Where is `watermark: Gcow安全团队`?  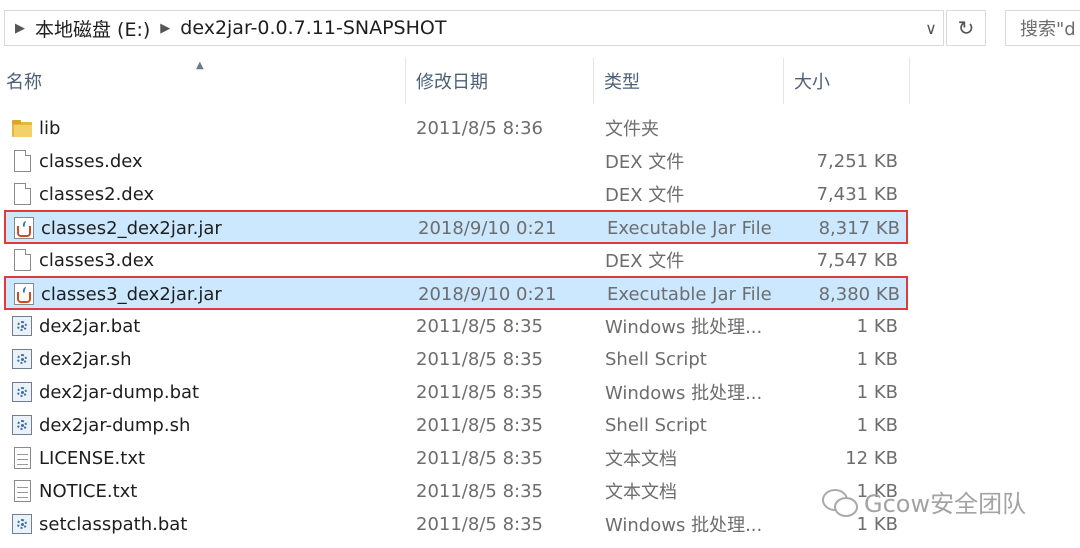 watermark: Gcow安全团队 is located at coordinates (924, 501).